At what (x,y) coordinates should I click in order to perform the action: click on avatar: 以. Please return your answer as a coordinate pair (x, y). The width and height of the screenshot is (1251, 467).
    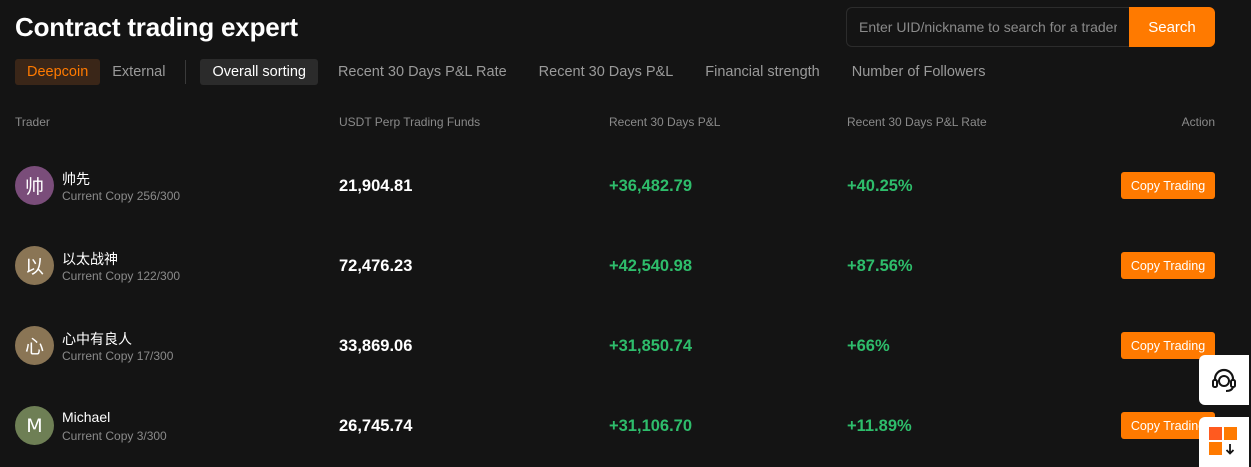
    Looking at the image, I should click on (34, 265).